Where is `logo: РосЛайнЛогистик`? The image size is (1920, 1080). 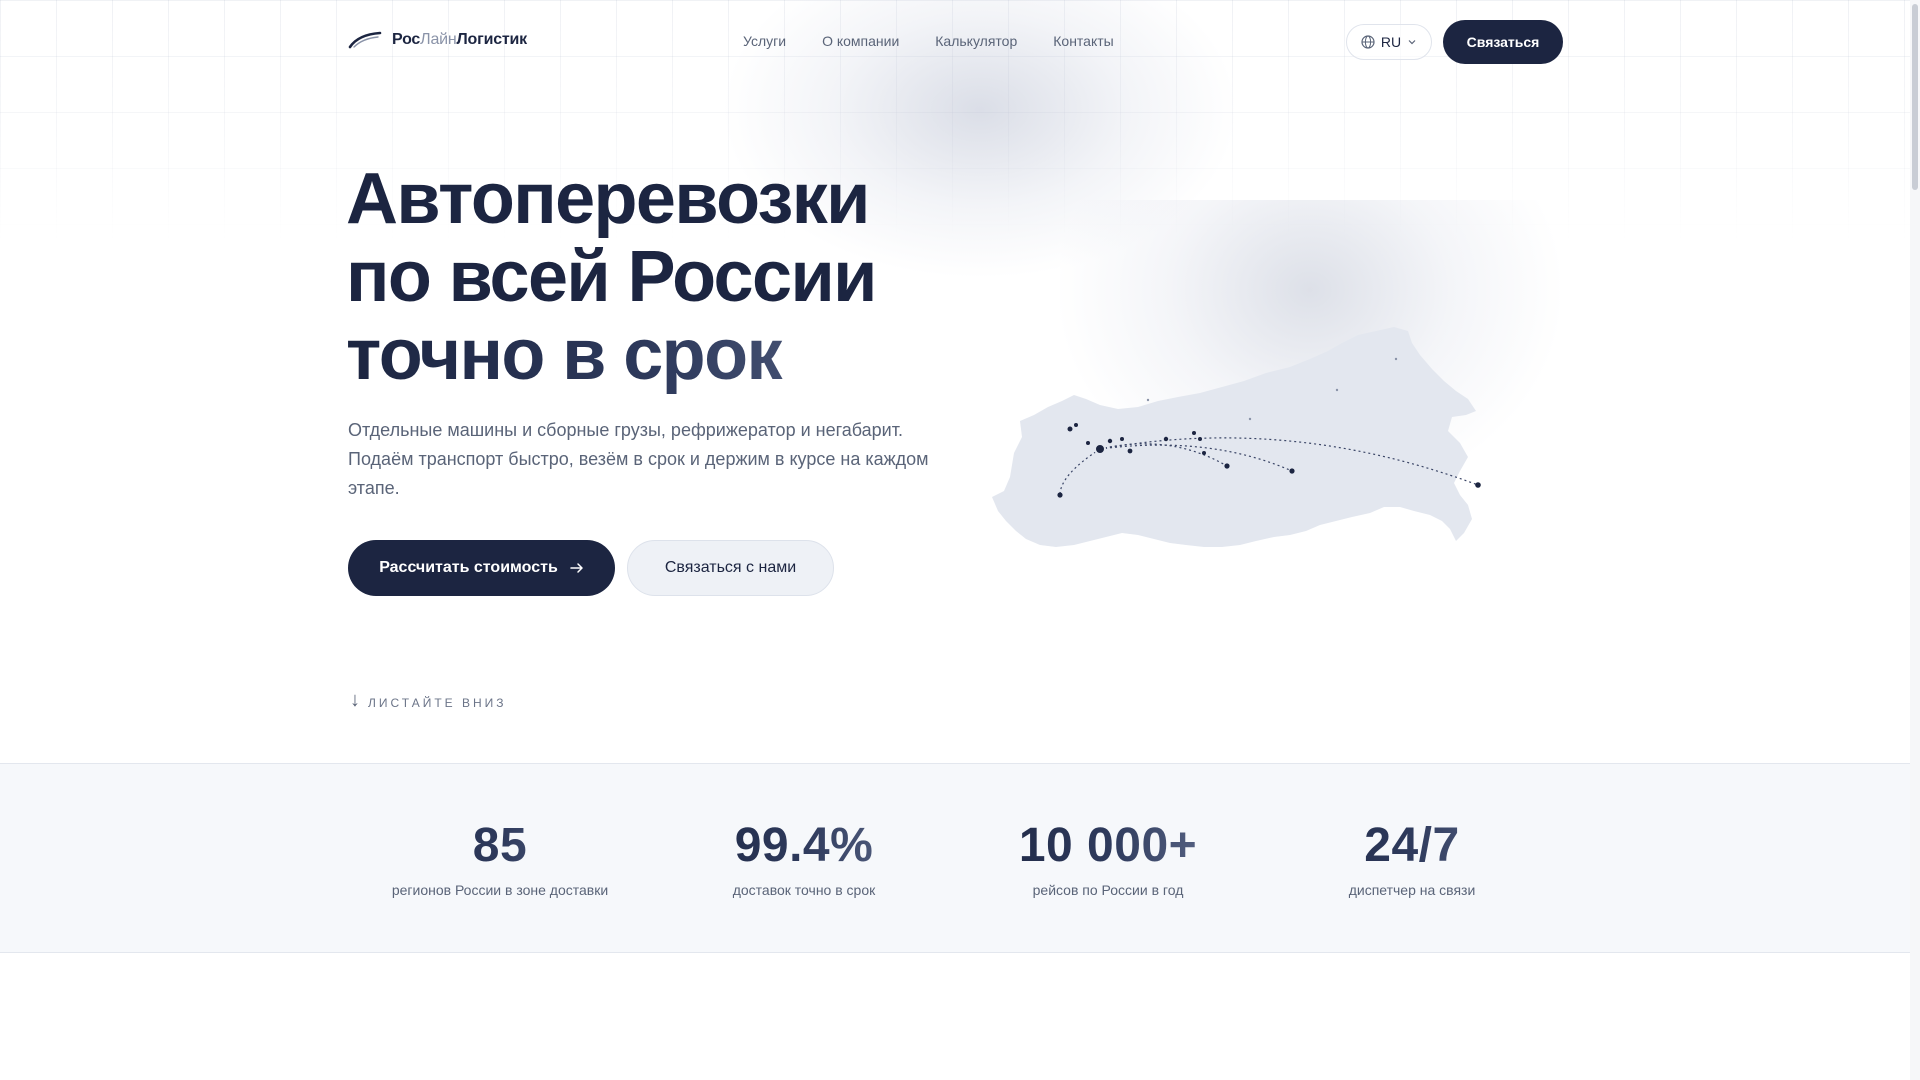
logo: РосЛайнЛогистик is located at coordinates (437, 40).